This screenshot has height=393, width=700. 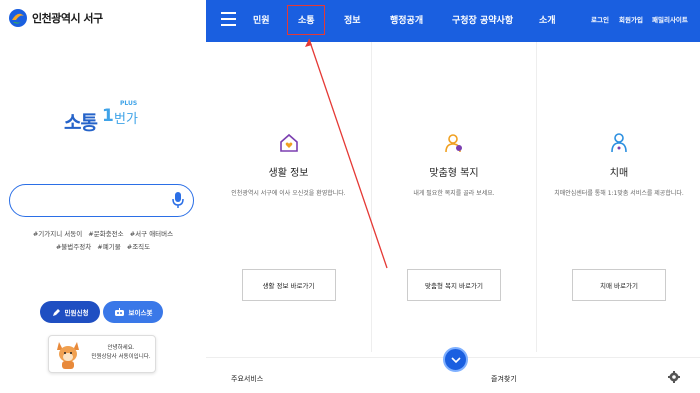 I want to click on favorites-label: 즐겨찾기, so click(x=504, y=379).